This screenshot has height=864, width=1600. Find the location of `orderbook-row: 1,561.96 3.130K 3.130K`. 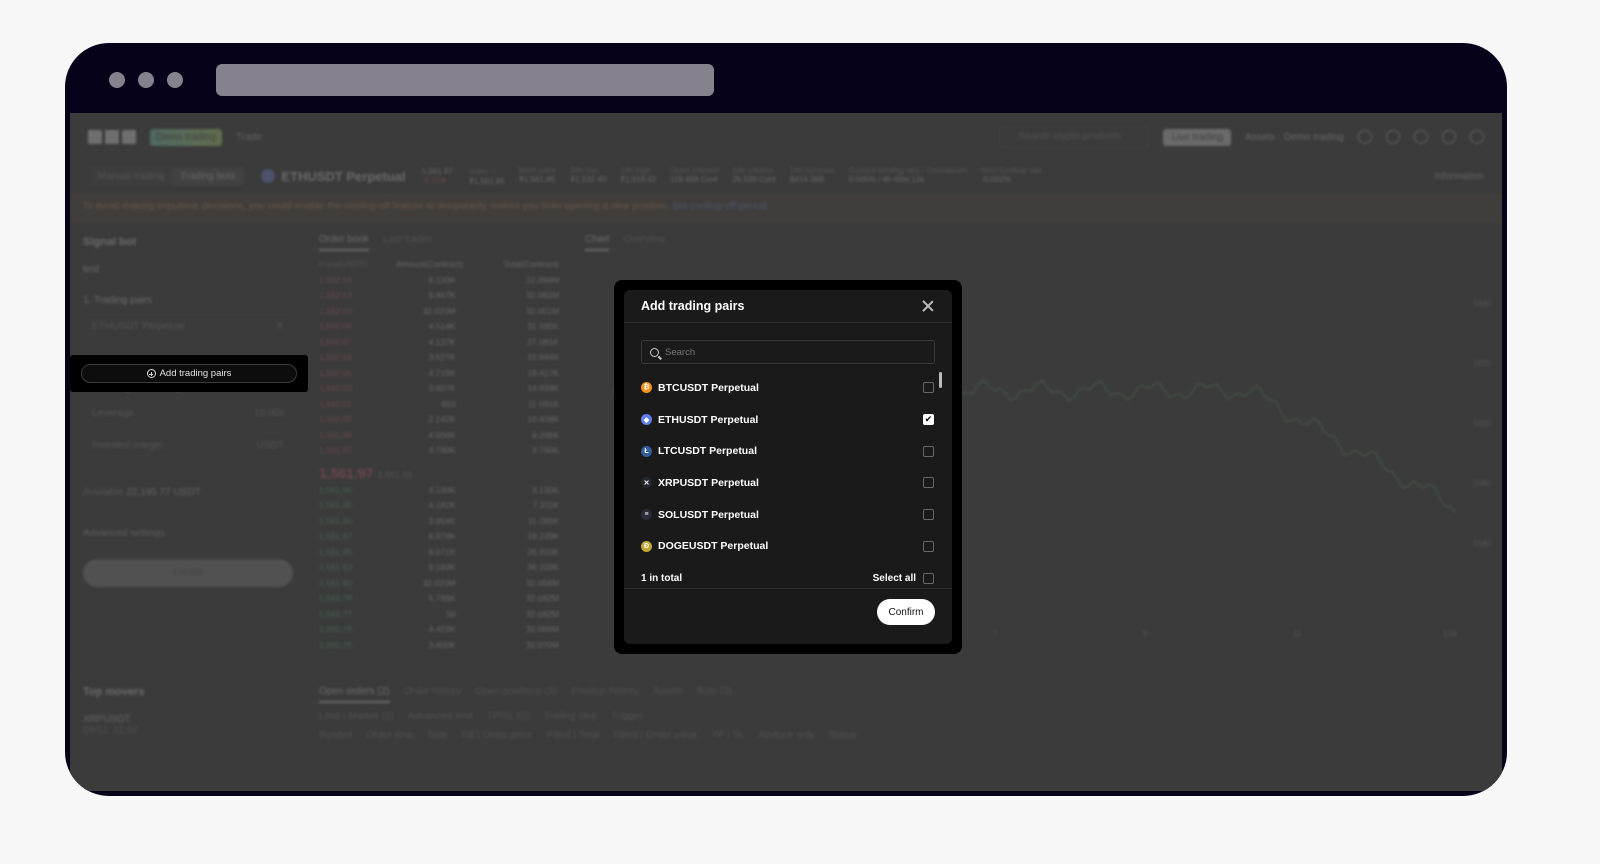

orderbook-row: 1,561.96 3.130K 3.130K is located at coordinates (439, 493).